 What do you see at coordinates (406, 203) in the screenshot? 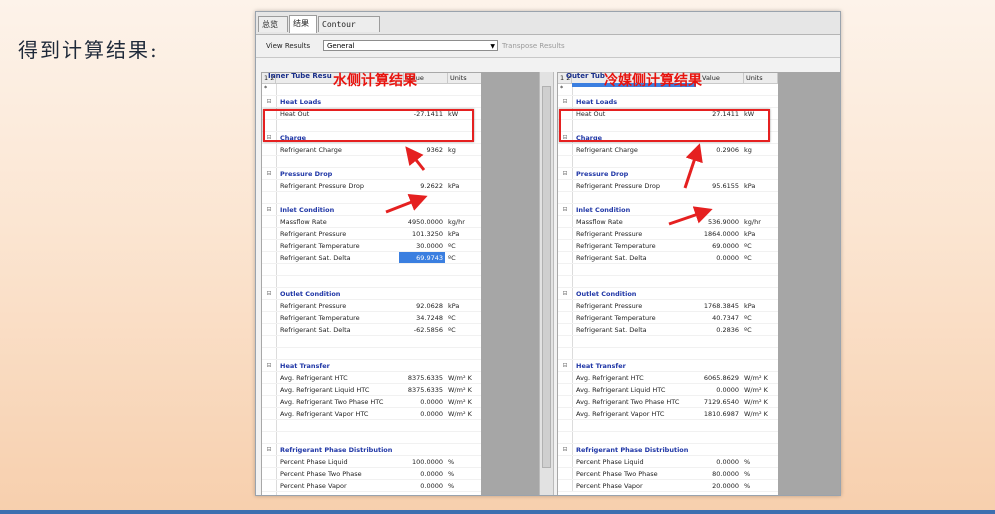
I see `arrow-pressure-drop-left` at bounding box center [406, 203].